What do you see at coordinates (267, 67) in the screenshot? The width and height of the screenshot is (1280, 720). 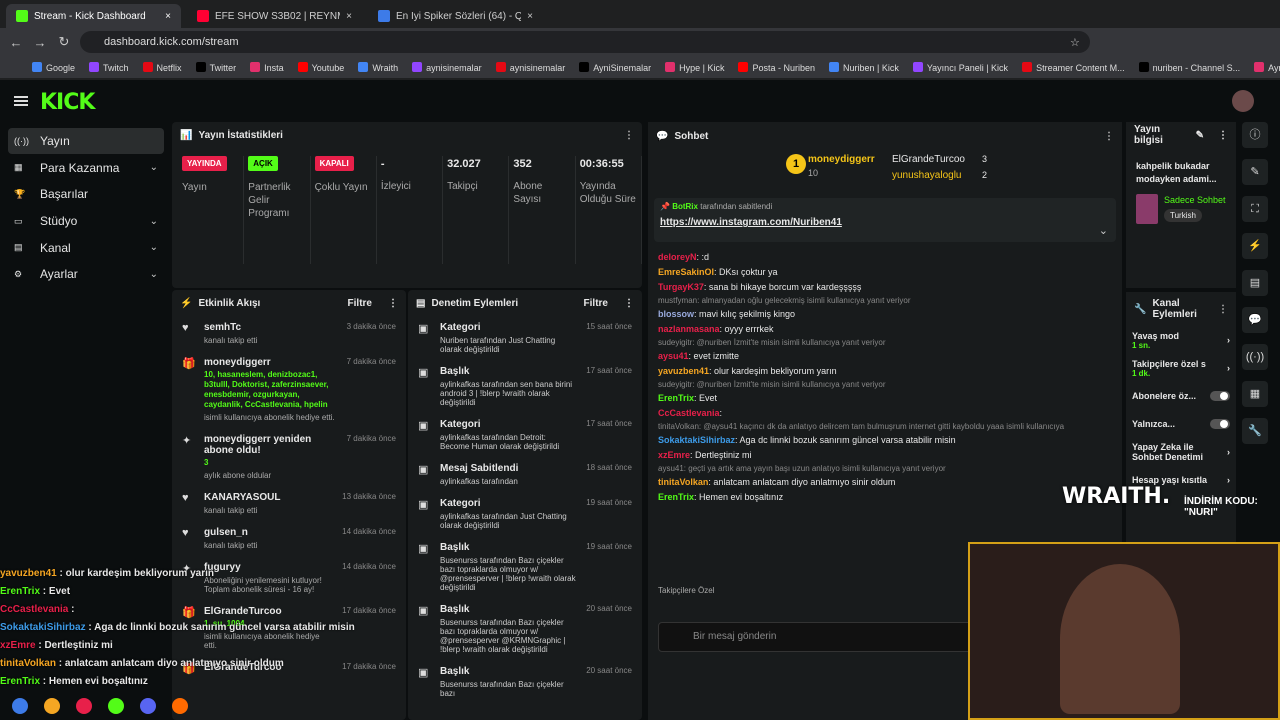 I see `bookmark-4: Insta` at bounding box center [267, 67].